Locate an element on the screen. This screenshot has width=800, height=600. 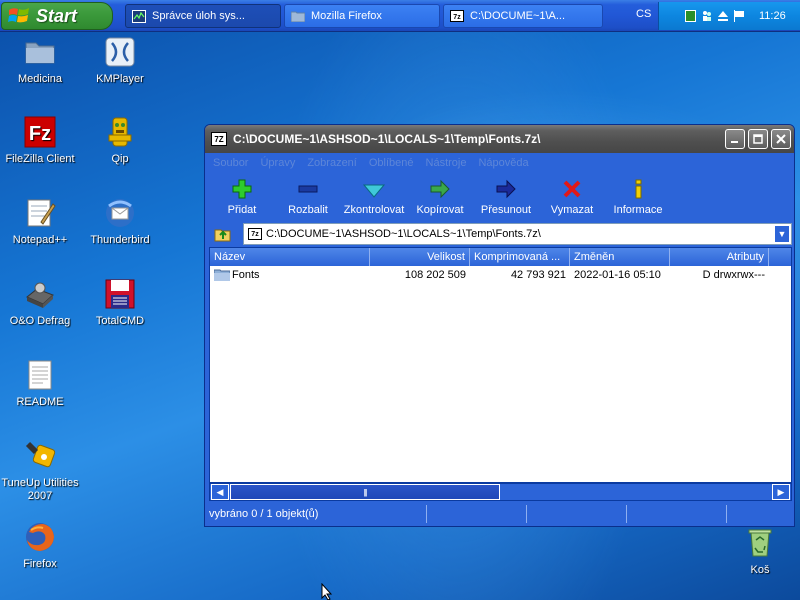
move-arrow-icon is located at coordinates (506, 189).